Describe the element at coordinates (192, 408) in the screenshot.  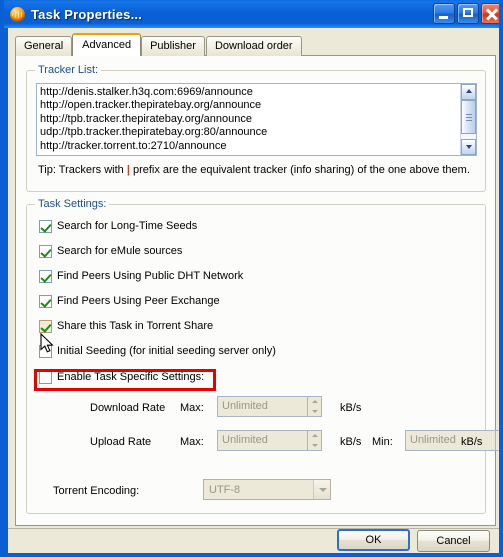
I see `download-rate-max-label: Max:` at that location.